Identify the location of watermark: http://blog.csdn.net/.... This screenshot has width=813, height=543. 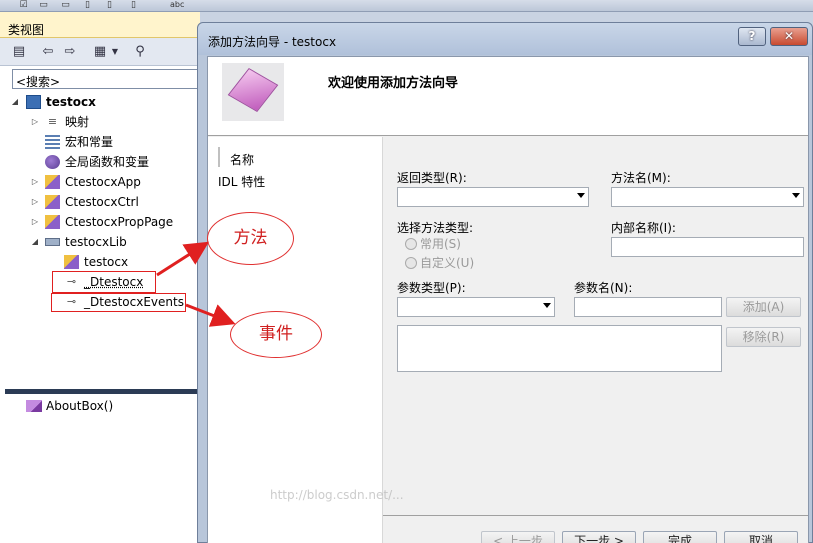
(337, 495).